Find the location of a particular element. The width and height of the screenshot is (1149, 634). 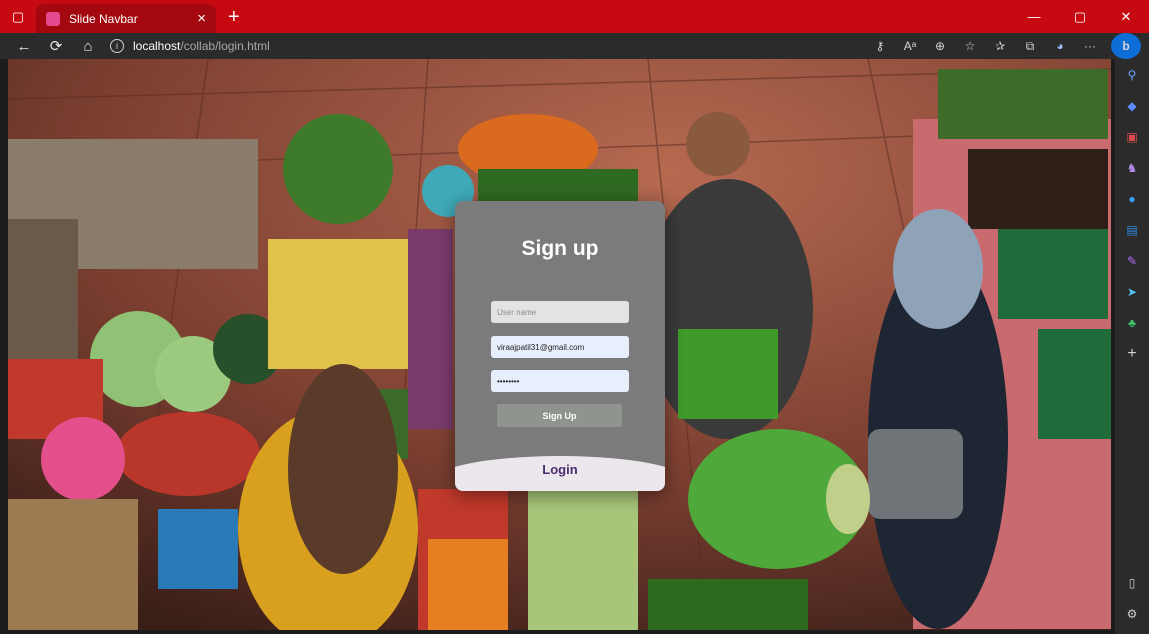

collections-icon: ⧉ is located at coordinates (1030, 46).